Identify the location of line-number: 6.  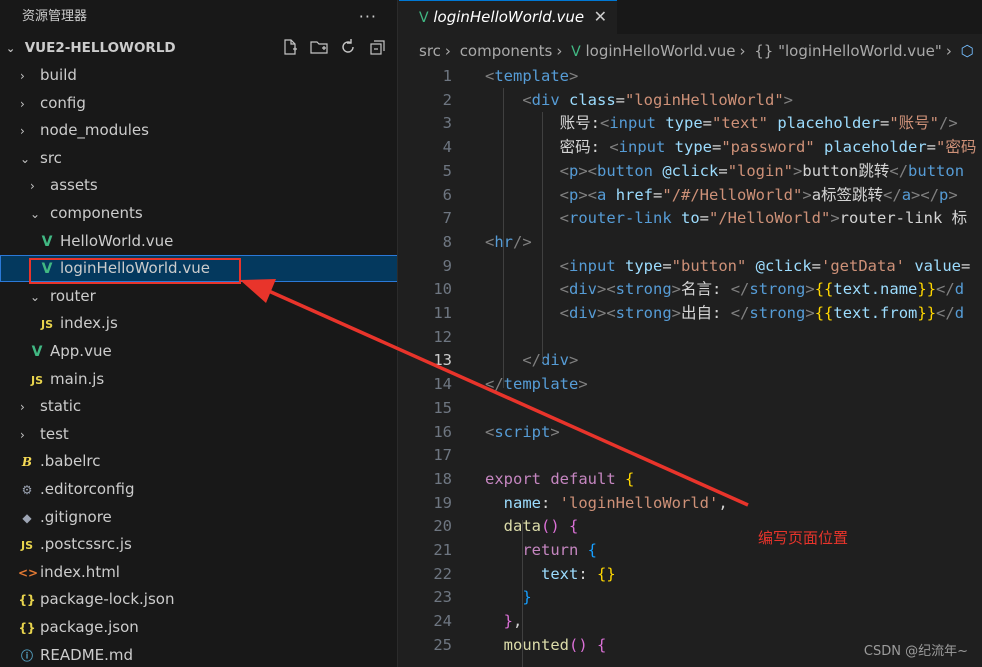
(447, 194).